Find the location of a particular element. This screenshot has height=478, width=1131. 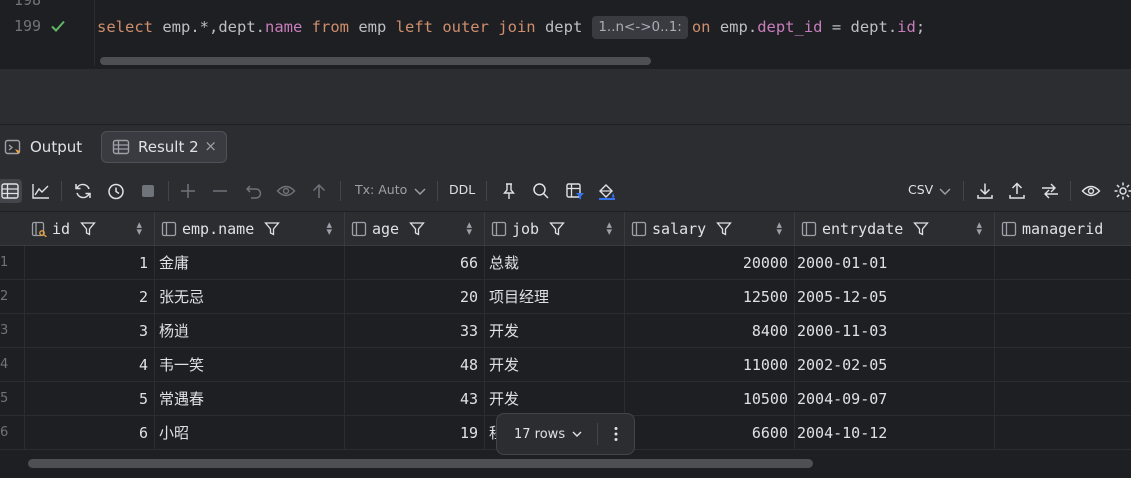

editor-horizontal-scrollbar is located at coordinates (375, 61).